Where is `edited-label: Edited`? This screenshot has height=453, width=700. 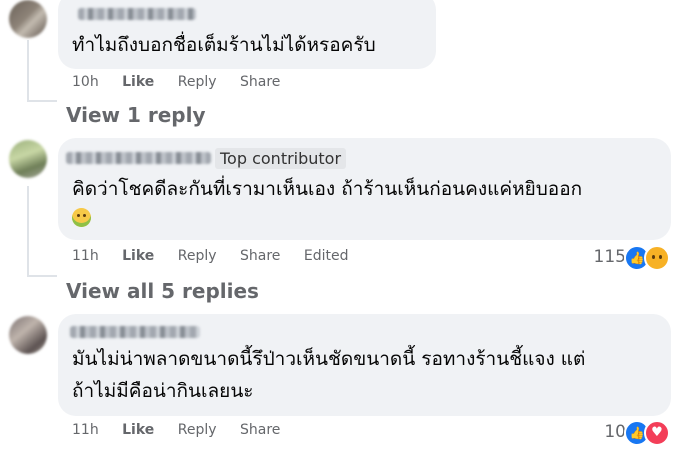 edited-label: Edited is located at coordinates (326, 256).